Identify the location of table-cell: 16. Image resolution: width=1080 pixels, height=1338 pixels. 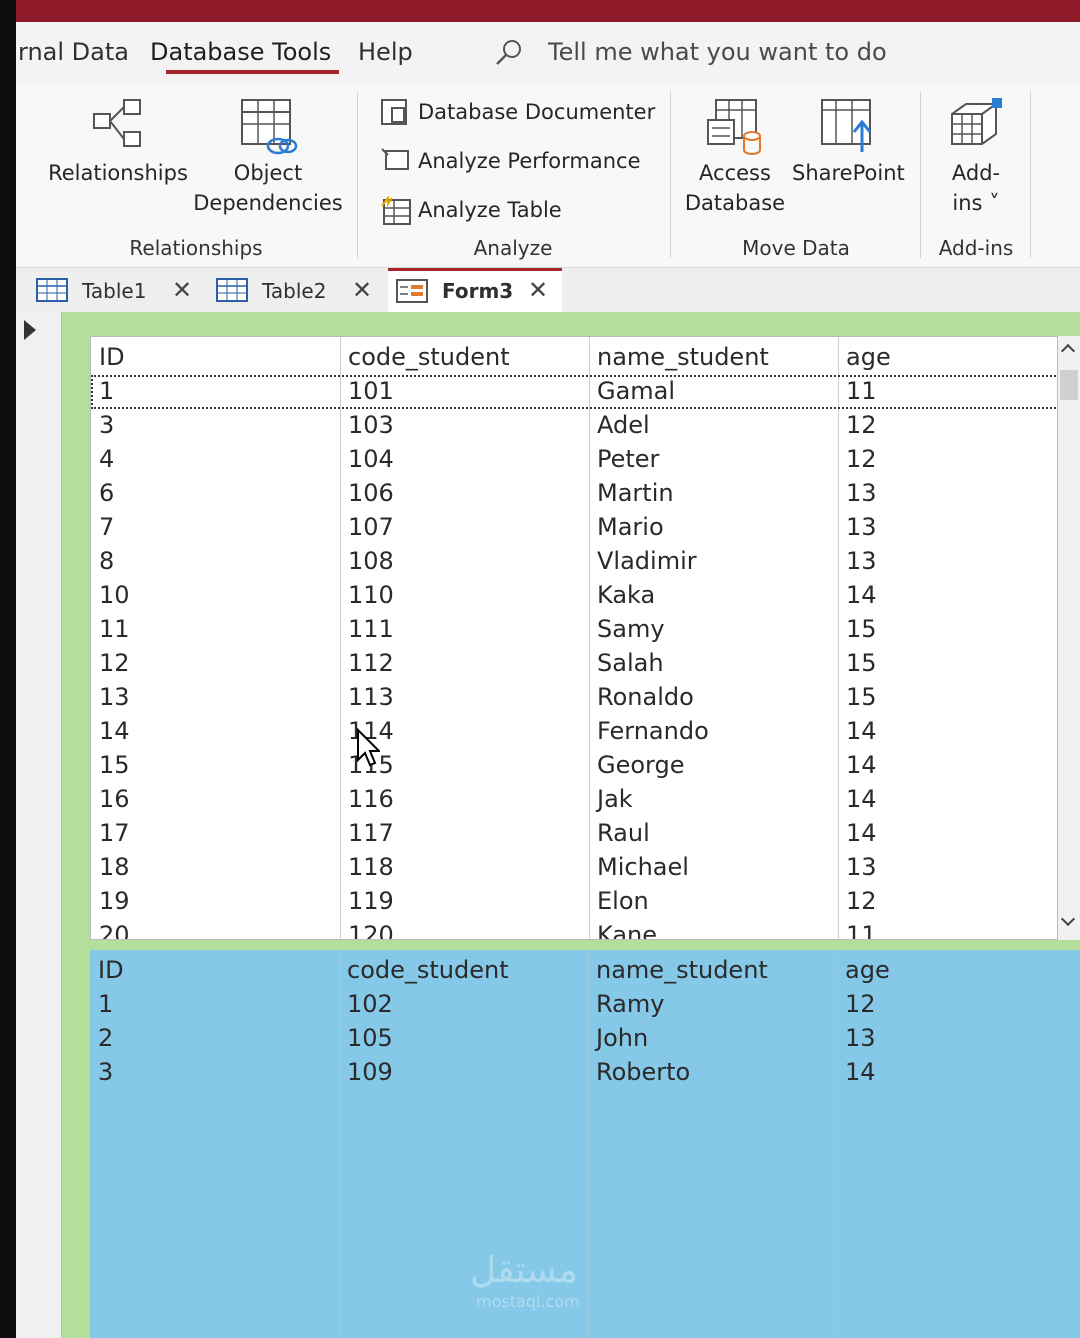
(114, 799).